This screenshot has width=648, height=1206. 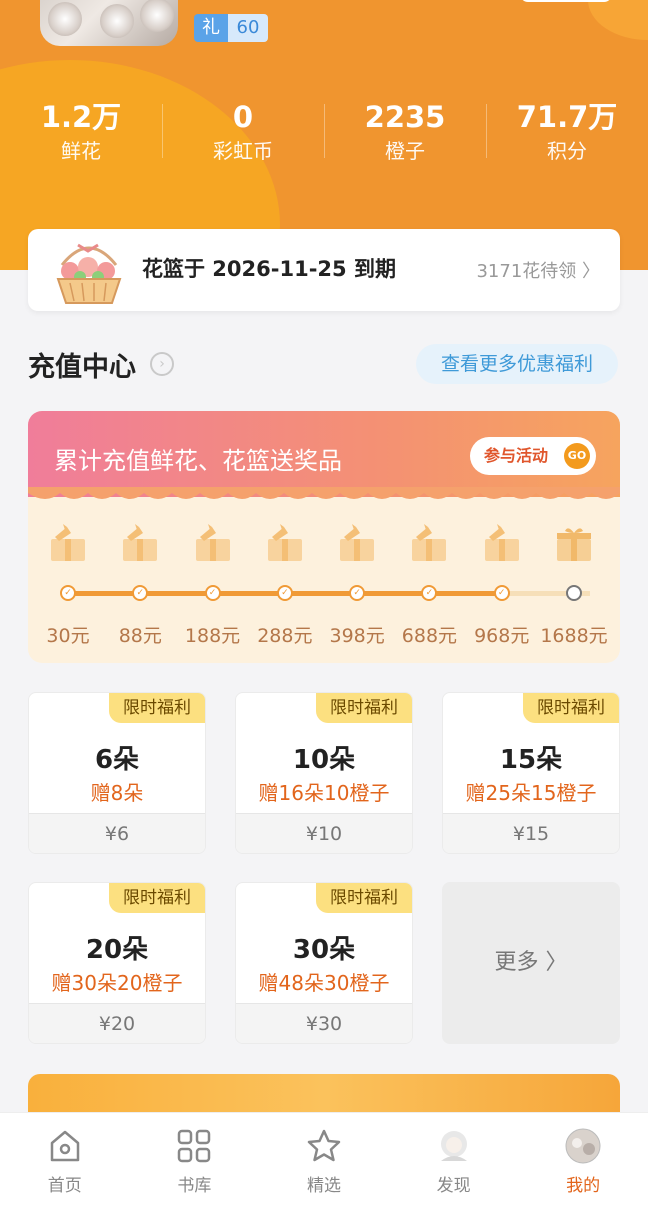 I want to click on tab-label: 首页, so click(x=64, y=1186).